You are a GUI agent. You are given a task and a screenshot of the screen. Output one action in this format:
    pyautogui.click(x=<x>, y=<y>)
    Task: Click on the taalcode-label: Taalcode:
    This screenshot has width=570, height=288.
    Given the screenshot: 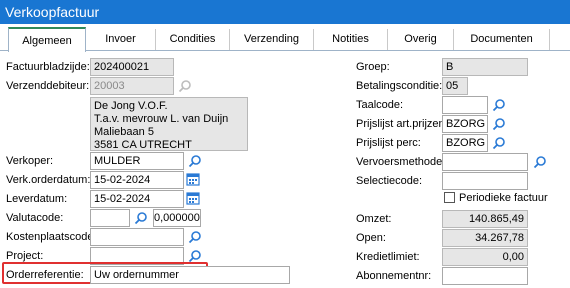 What is the action you would take?
    pyautogui.click(x=380, y=105)
    